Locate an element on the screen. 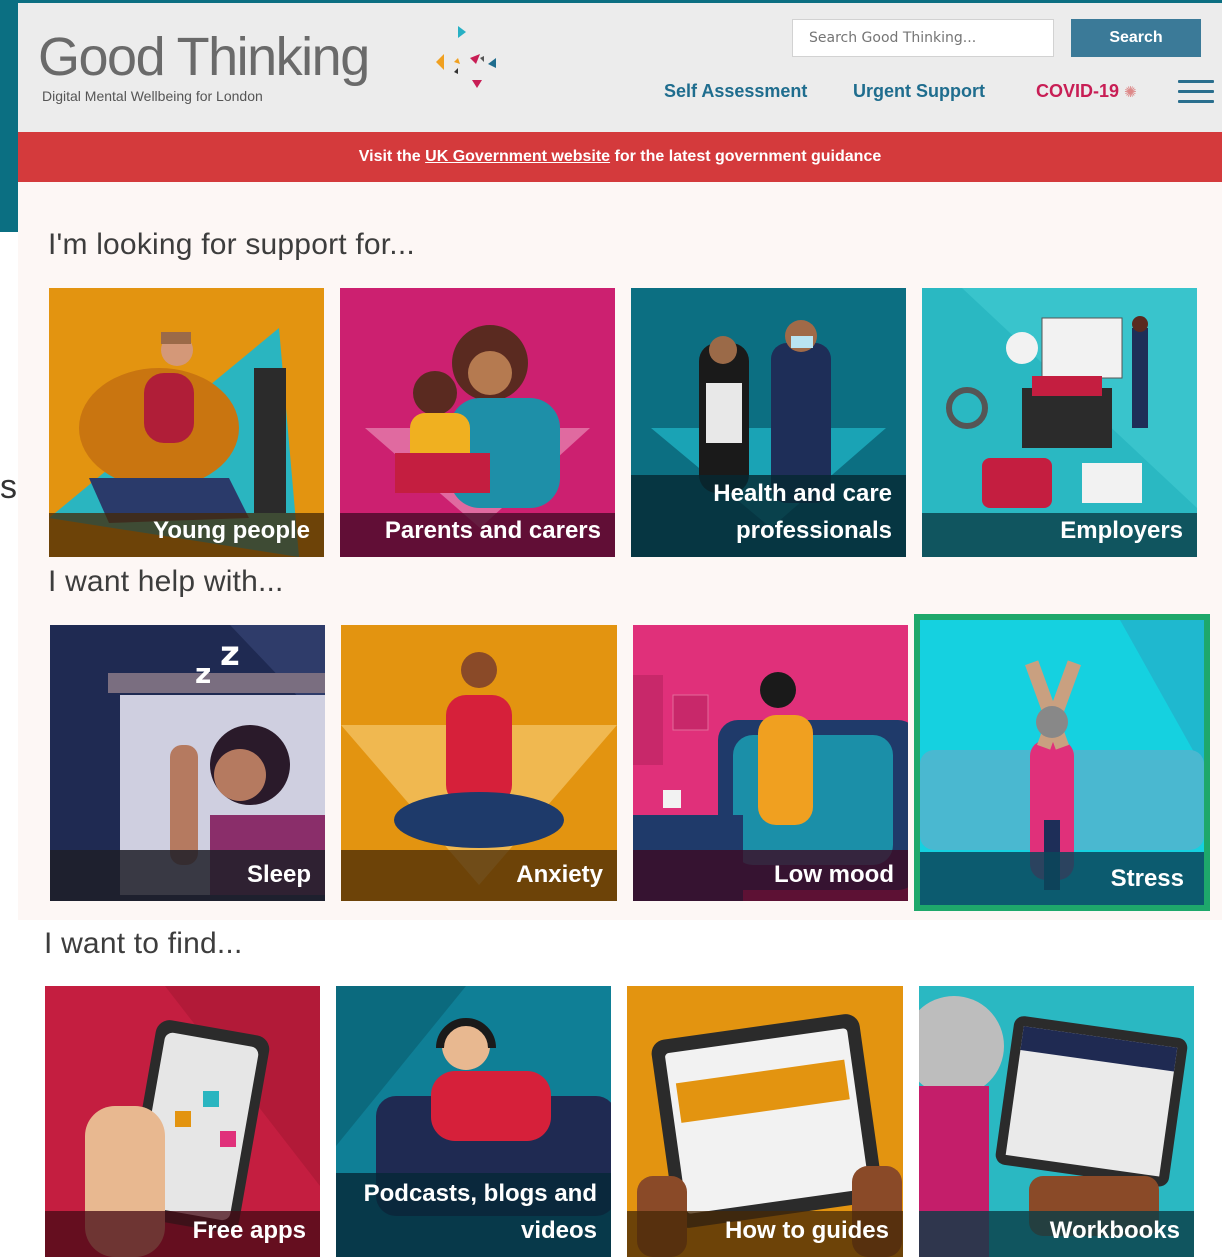 Image resolution: width=1222 pixels, height=1257 pixels. tile-free-apps: Free apps is located at coordinates (182, 1121).